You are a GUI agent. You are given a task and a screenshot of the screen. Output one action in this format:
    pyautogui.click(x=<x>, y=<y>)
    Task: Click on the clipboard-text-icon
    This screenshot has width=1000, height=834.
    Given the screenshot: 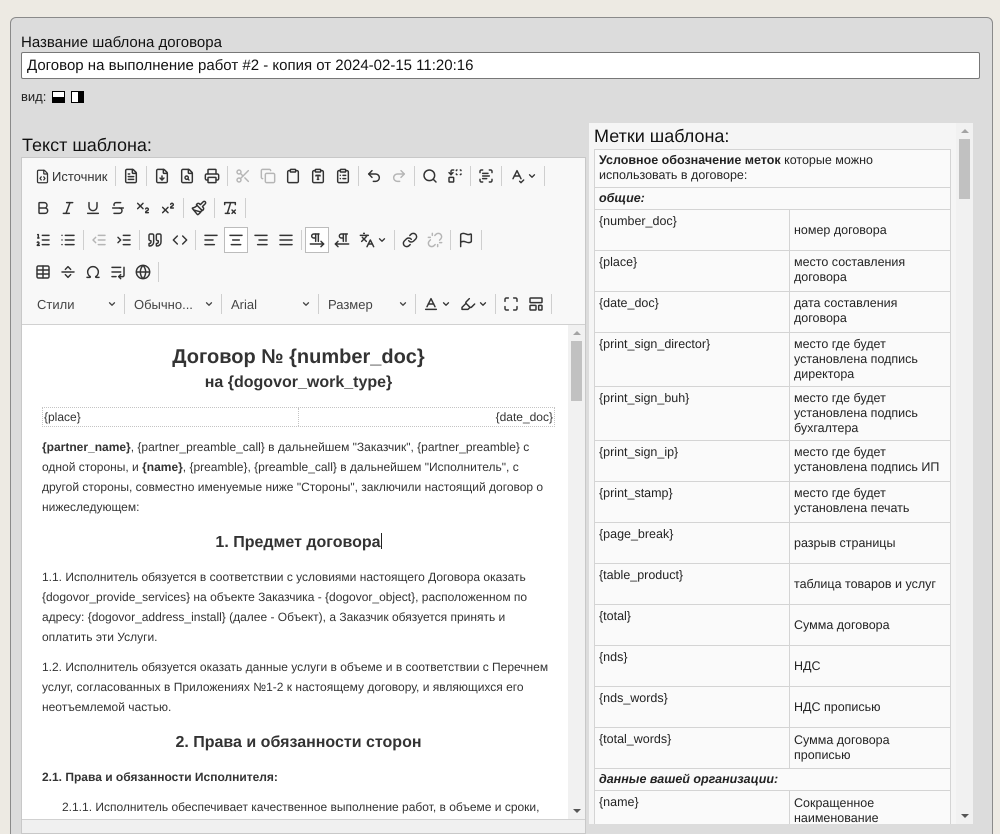 What is the action you would take?
    pyautogui.click(x=318, y=176)
    